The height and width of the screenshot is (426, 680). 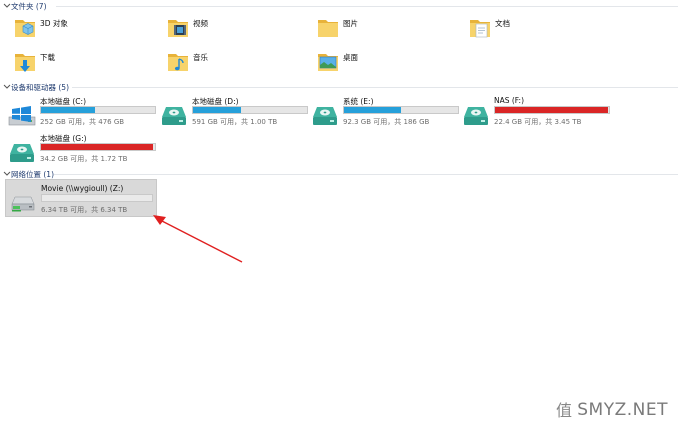 I want to click on watermark: 值 SMYZ.NET, so click(x=611, y=410).